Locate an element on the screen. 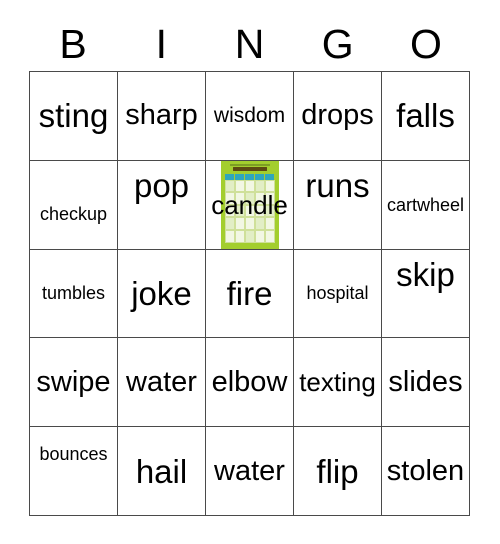  bingo-cell: falls is located at coordinates (426, 116).